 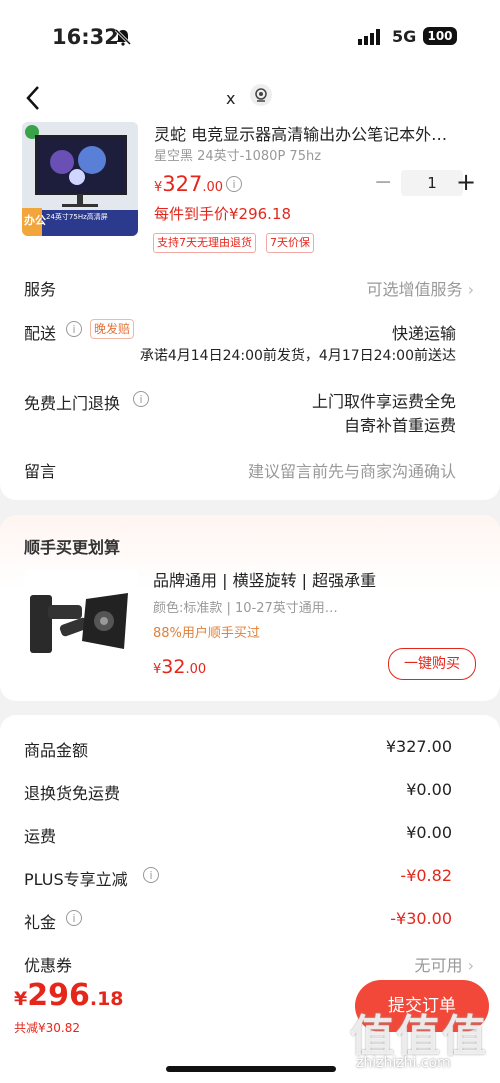 What do you see at coordinates (72, 547) in the screenshot?
I see `addon-section-title: 顺手买更划算` at bounding box center [72, 547].